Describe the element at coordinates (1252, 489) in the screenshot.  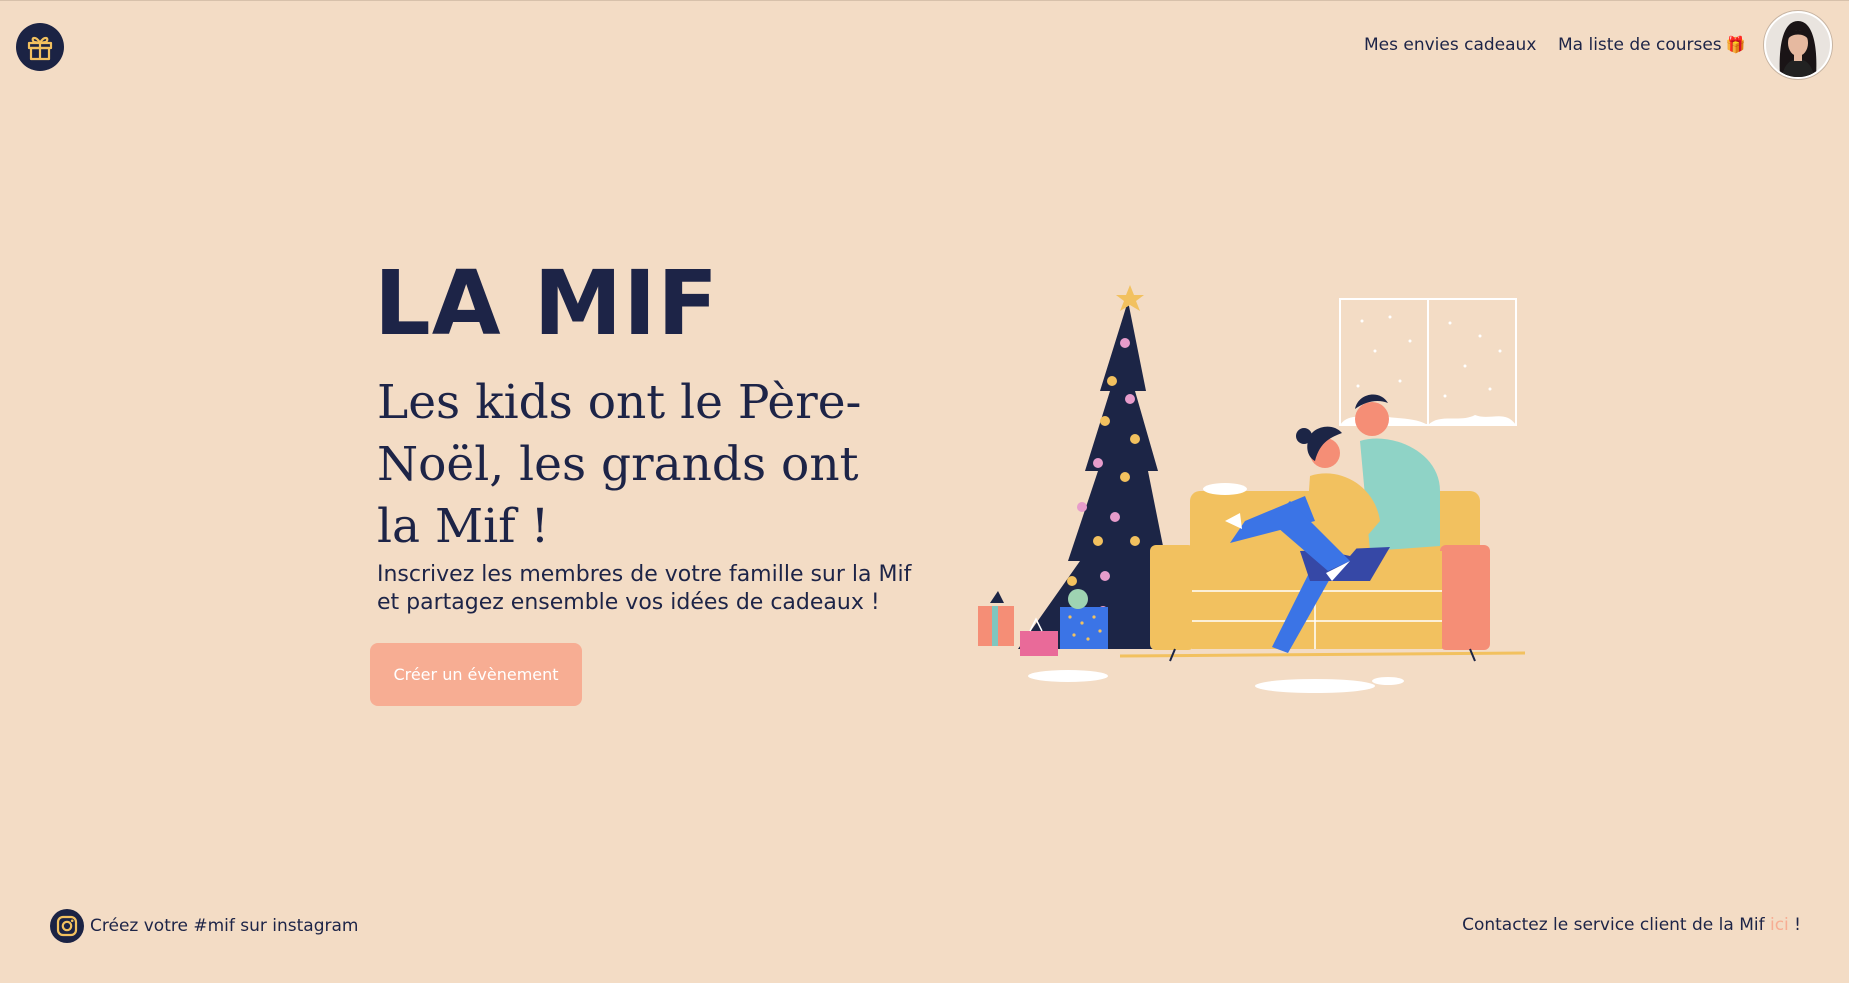
I see `christmas-couple-illustration` at that location.